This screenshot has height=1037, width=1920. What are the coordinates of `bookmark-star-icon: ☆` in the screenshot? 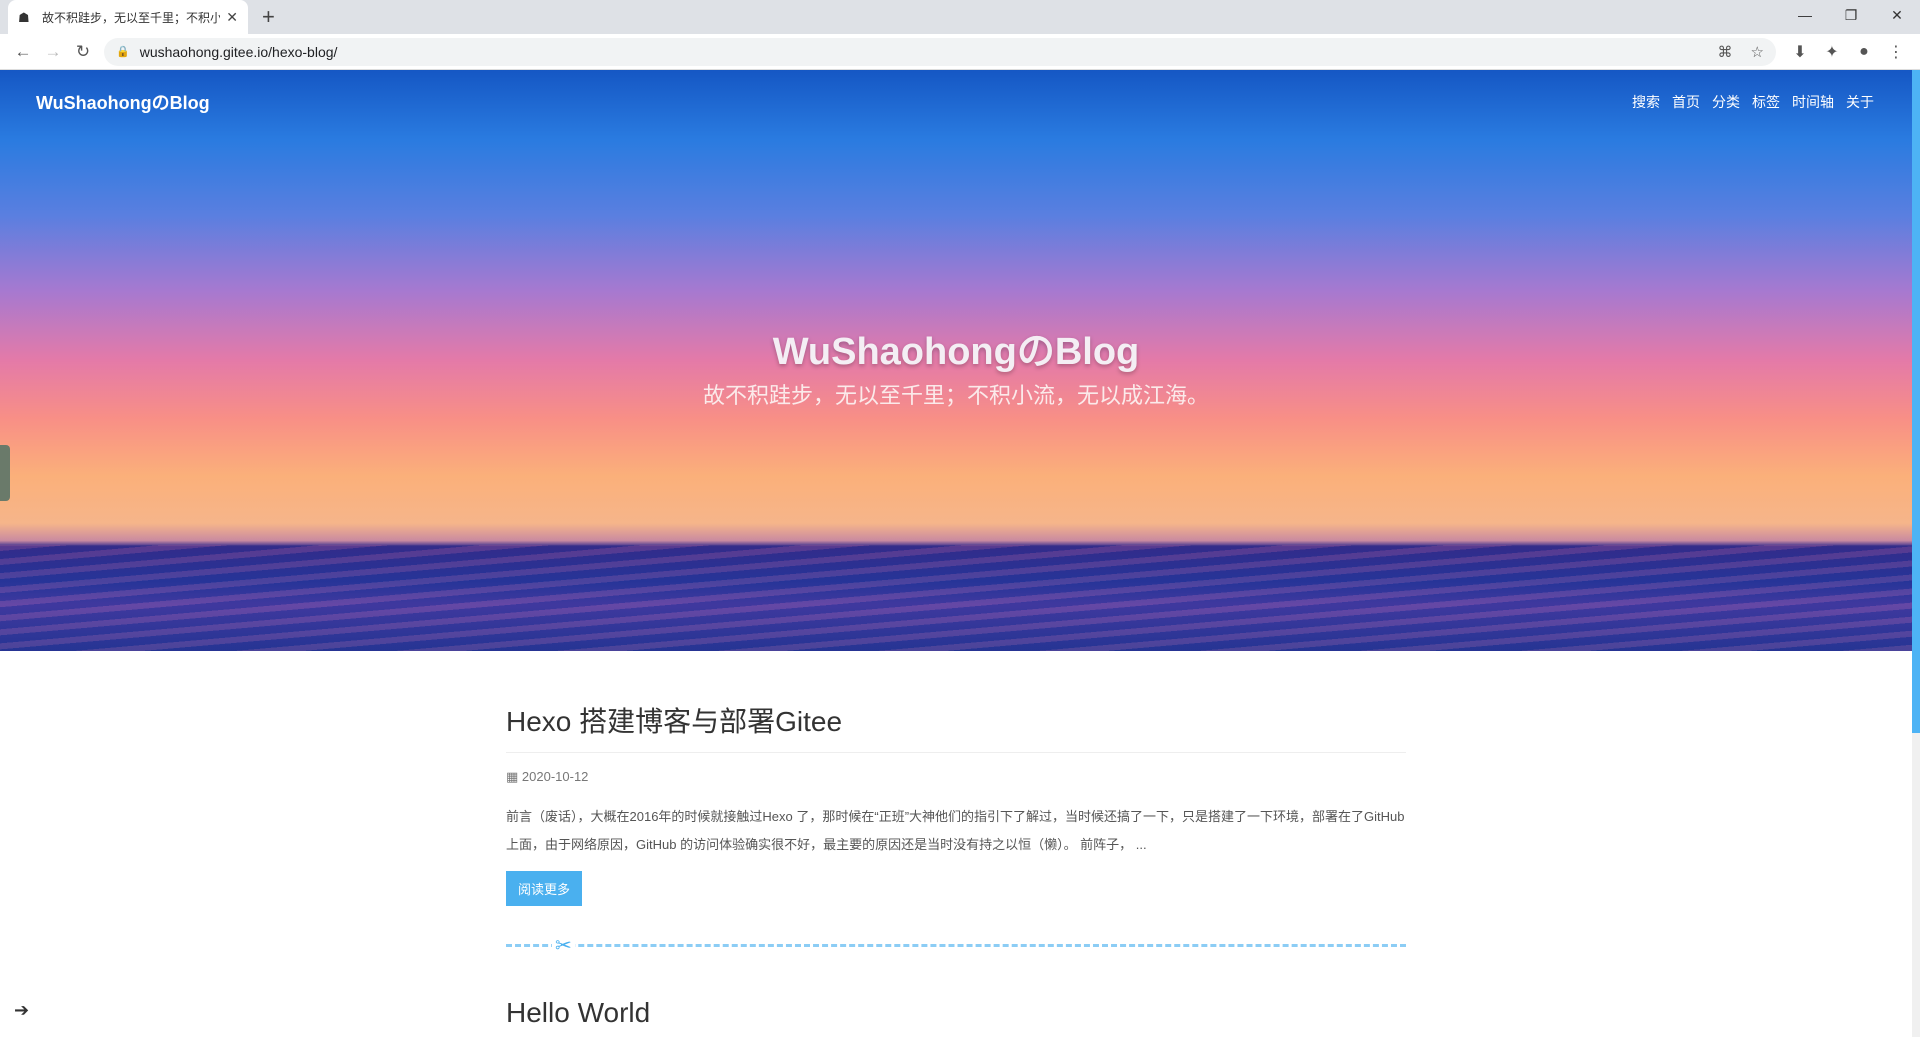 It's located at (1757, 52).